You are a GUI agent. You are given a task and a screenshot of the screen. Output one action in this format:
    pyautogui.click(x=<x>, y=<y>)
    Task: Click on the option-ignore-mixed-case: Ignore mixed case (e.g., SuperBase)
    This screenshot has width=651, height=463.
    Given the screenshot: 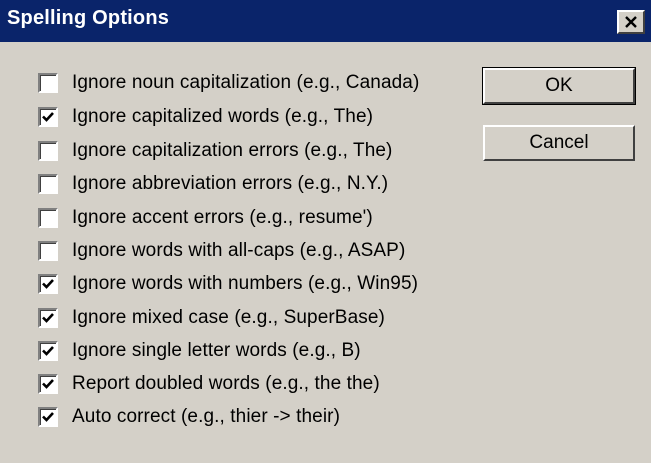 What is the action you would take?
    pyautogui.click(x=211, y=318)
    